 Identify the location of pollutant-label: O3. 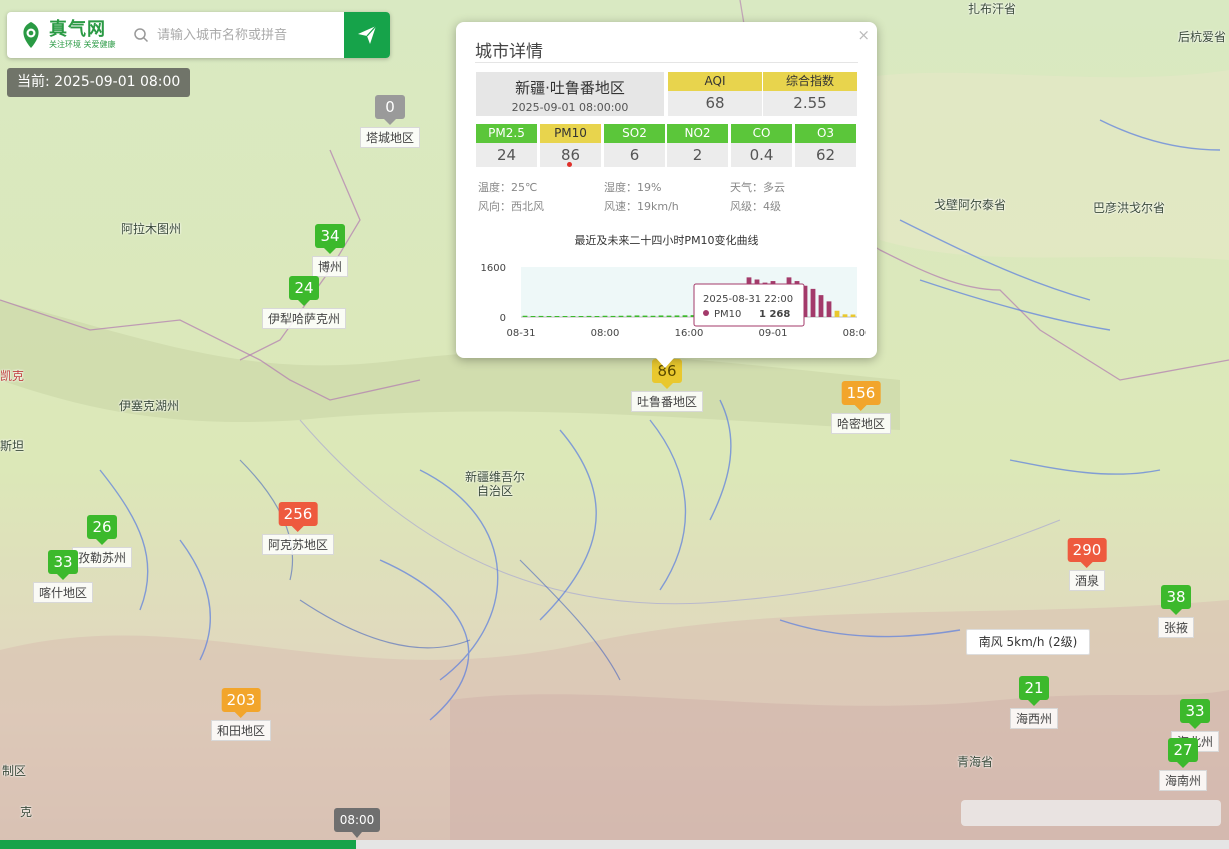
(825, 133).